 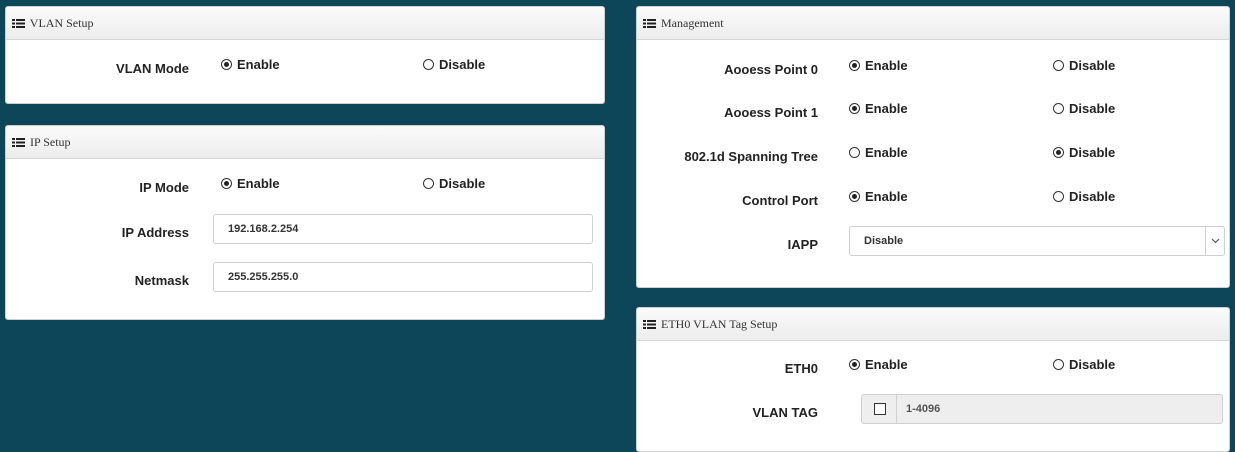 I want to click on access-point-1-enable-radio: Enable, so click(x=878, y=108).